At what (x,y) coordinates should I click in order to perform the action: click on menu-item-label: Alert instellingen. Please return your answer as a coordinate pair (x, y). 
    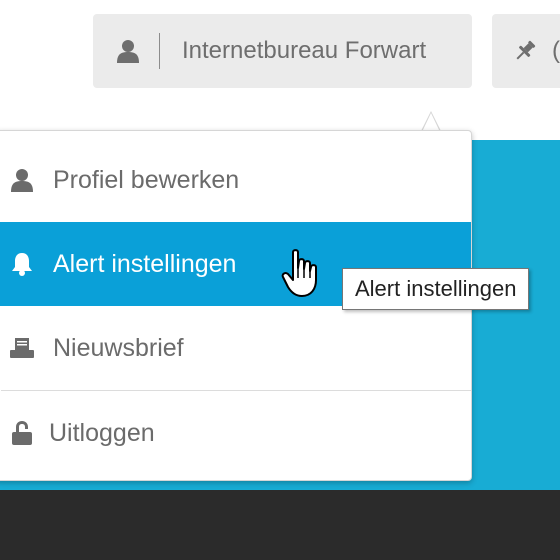
    Looking at the image, I should click on (145, 263).